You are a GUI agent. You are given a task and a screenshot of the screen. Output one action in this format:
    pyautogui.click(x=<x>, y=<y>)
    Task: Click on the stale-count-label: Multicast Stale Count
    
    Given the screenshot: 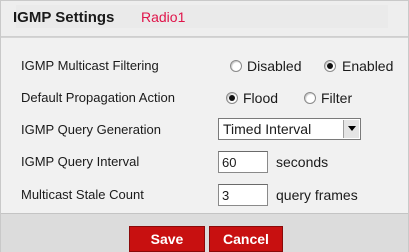 What is the action you would take?
    pyautogui.click(x=82, y=194)
    